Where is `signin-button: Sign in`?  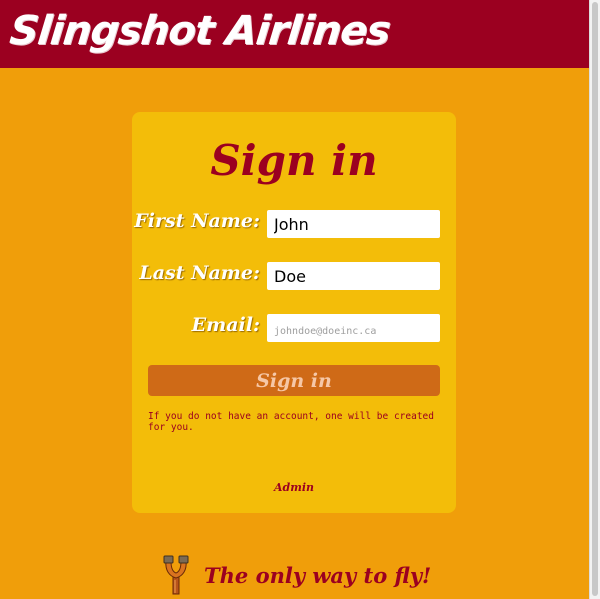 signin-button: Sign in is located at coordinates (294, 380).